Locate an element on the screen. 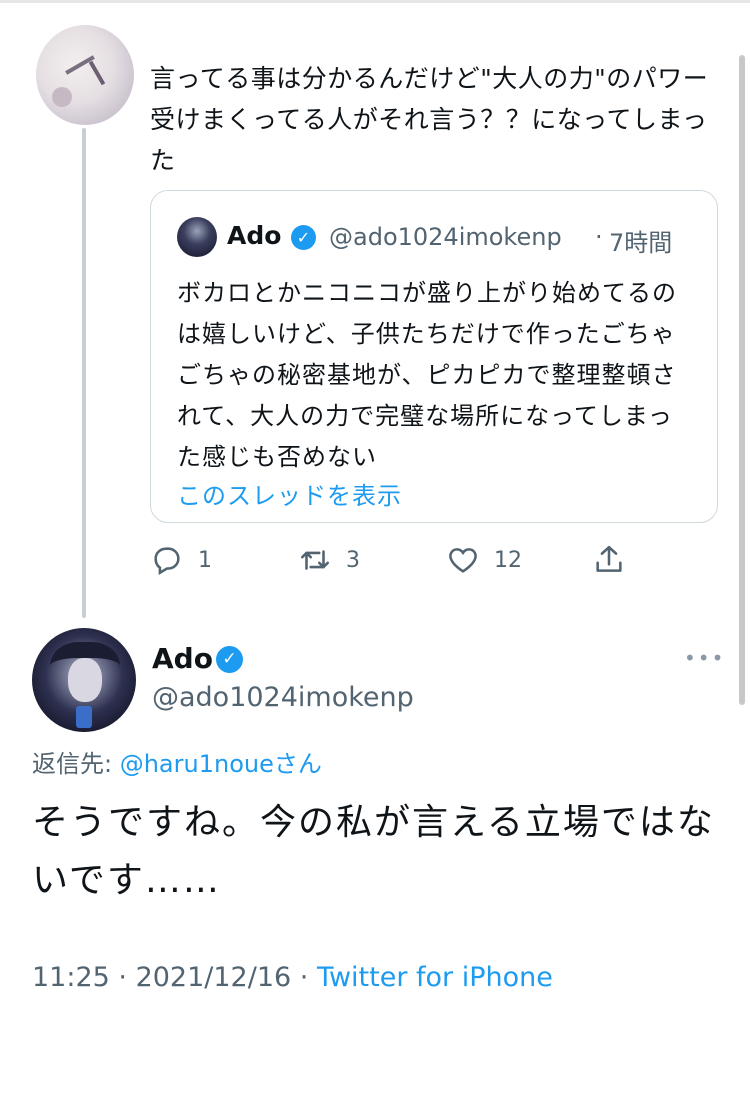 This screenshot has width=750, height=1107. share-icon is located at coordinates (609, 558).